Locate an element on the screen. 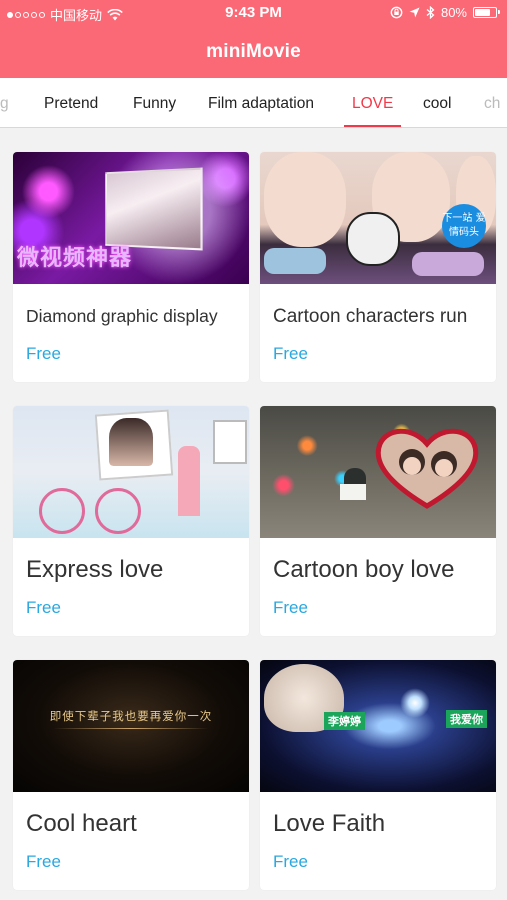 This screenshot has height=900, width=507. template-card: Cartoon boy love Free is located at coordinates (378, 521).